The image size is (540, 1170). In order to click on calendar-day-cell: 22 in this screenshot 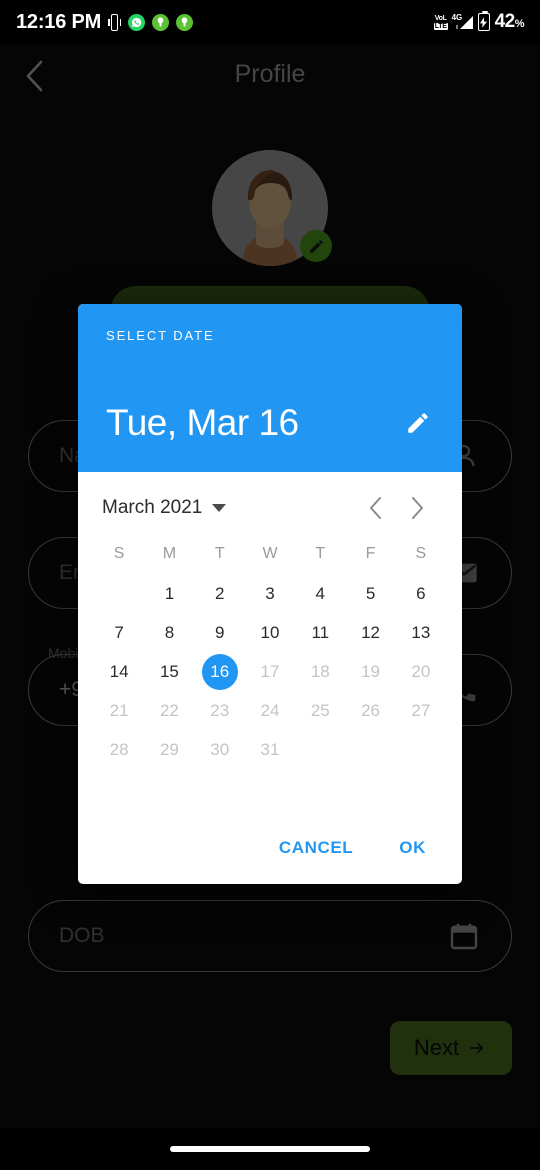, I will do `click(169, 710)`.